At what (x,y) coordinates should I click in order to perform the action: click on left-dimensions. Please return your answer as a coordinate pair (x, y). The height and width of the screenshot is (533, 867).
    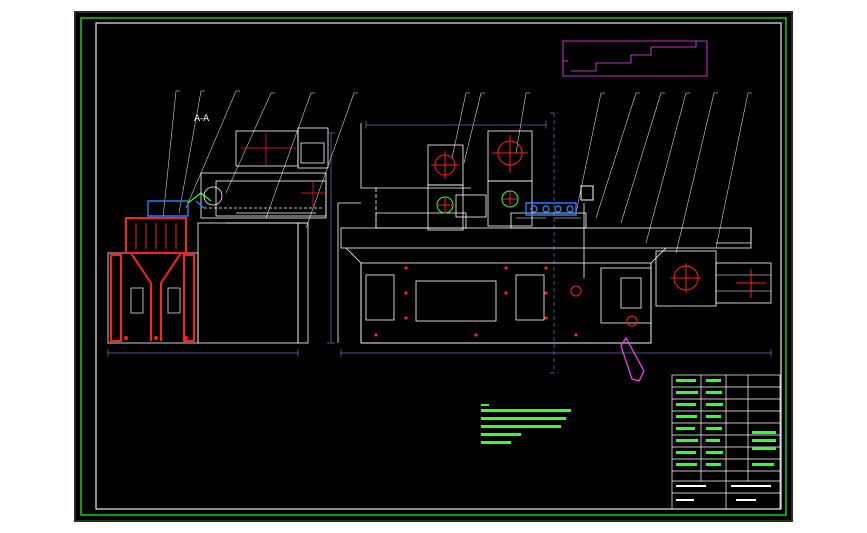
    Looking at the image, I should click on (221, 244).